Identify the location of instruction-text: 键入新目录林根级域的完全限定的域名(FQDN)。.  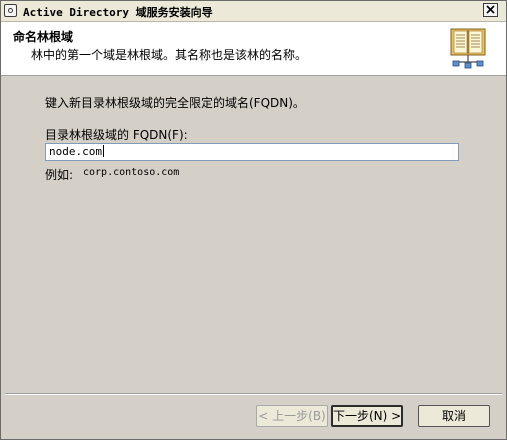
(175, 103).